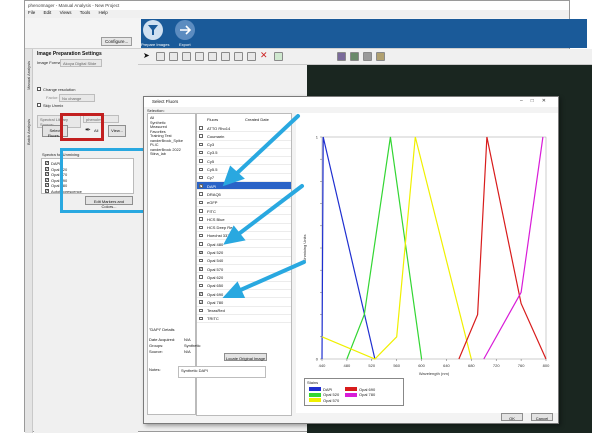 This screenshot has width=592, height=444. What do you see at coordinates (244, 253) in the screenshot?
I see `fluor-row-opal-520: Opal 520` at bounding box center [244, 253].